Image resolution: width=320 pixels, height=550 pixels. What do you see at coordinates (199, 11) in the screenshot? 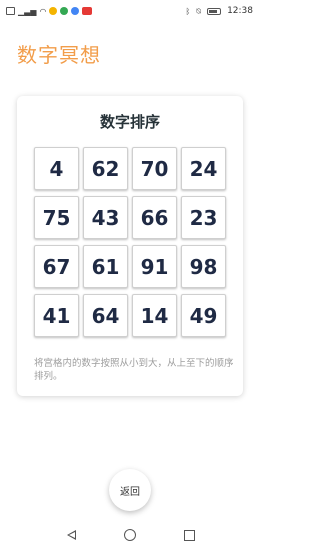
I see `mute-icon: ⍉` at bounding box center [199, 11].